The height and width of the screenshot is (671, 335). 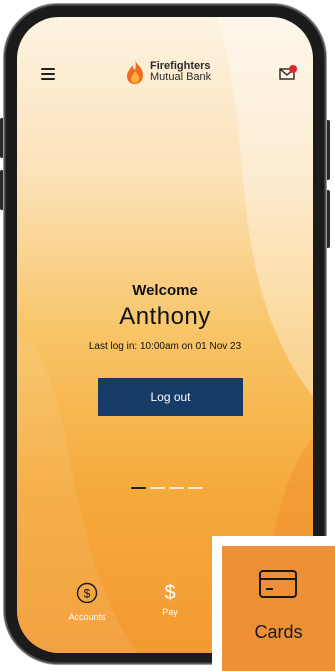 I want to click on nav-accounts: $ Accounts, so click(x=87, y=602).